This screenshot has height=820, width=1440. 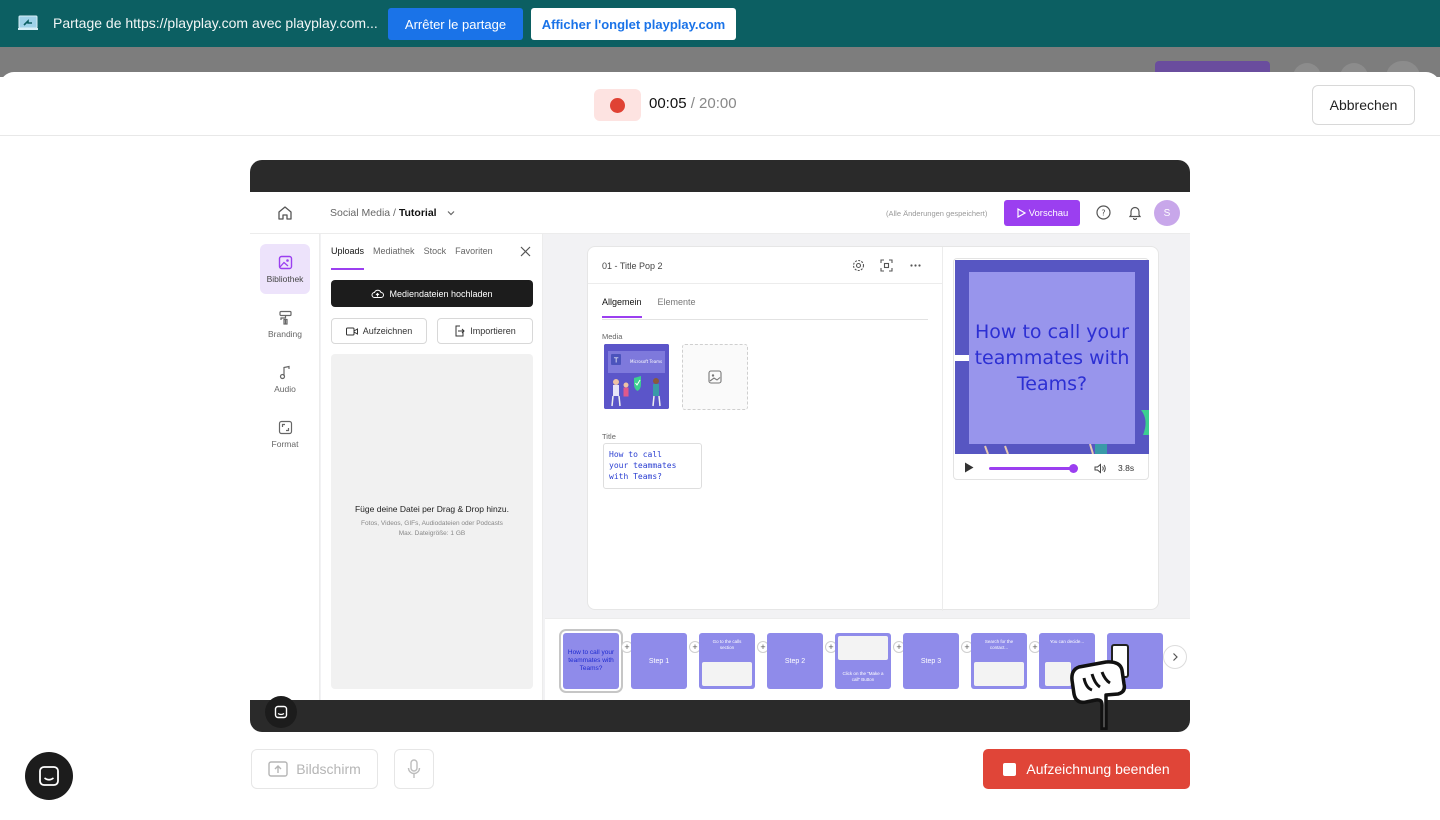 I want to click on help-icon: ?, so click(x=1103, y=212).